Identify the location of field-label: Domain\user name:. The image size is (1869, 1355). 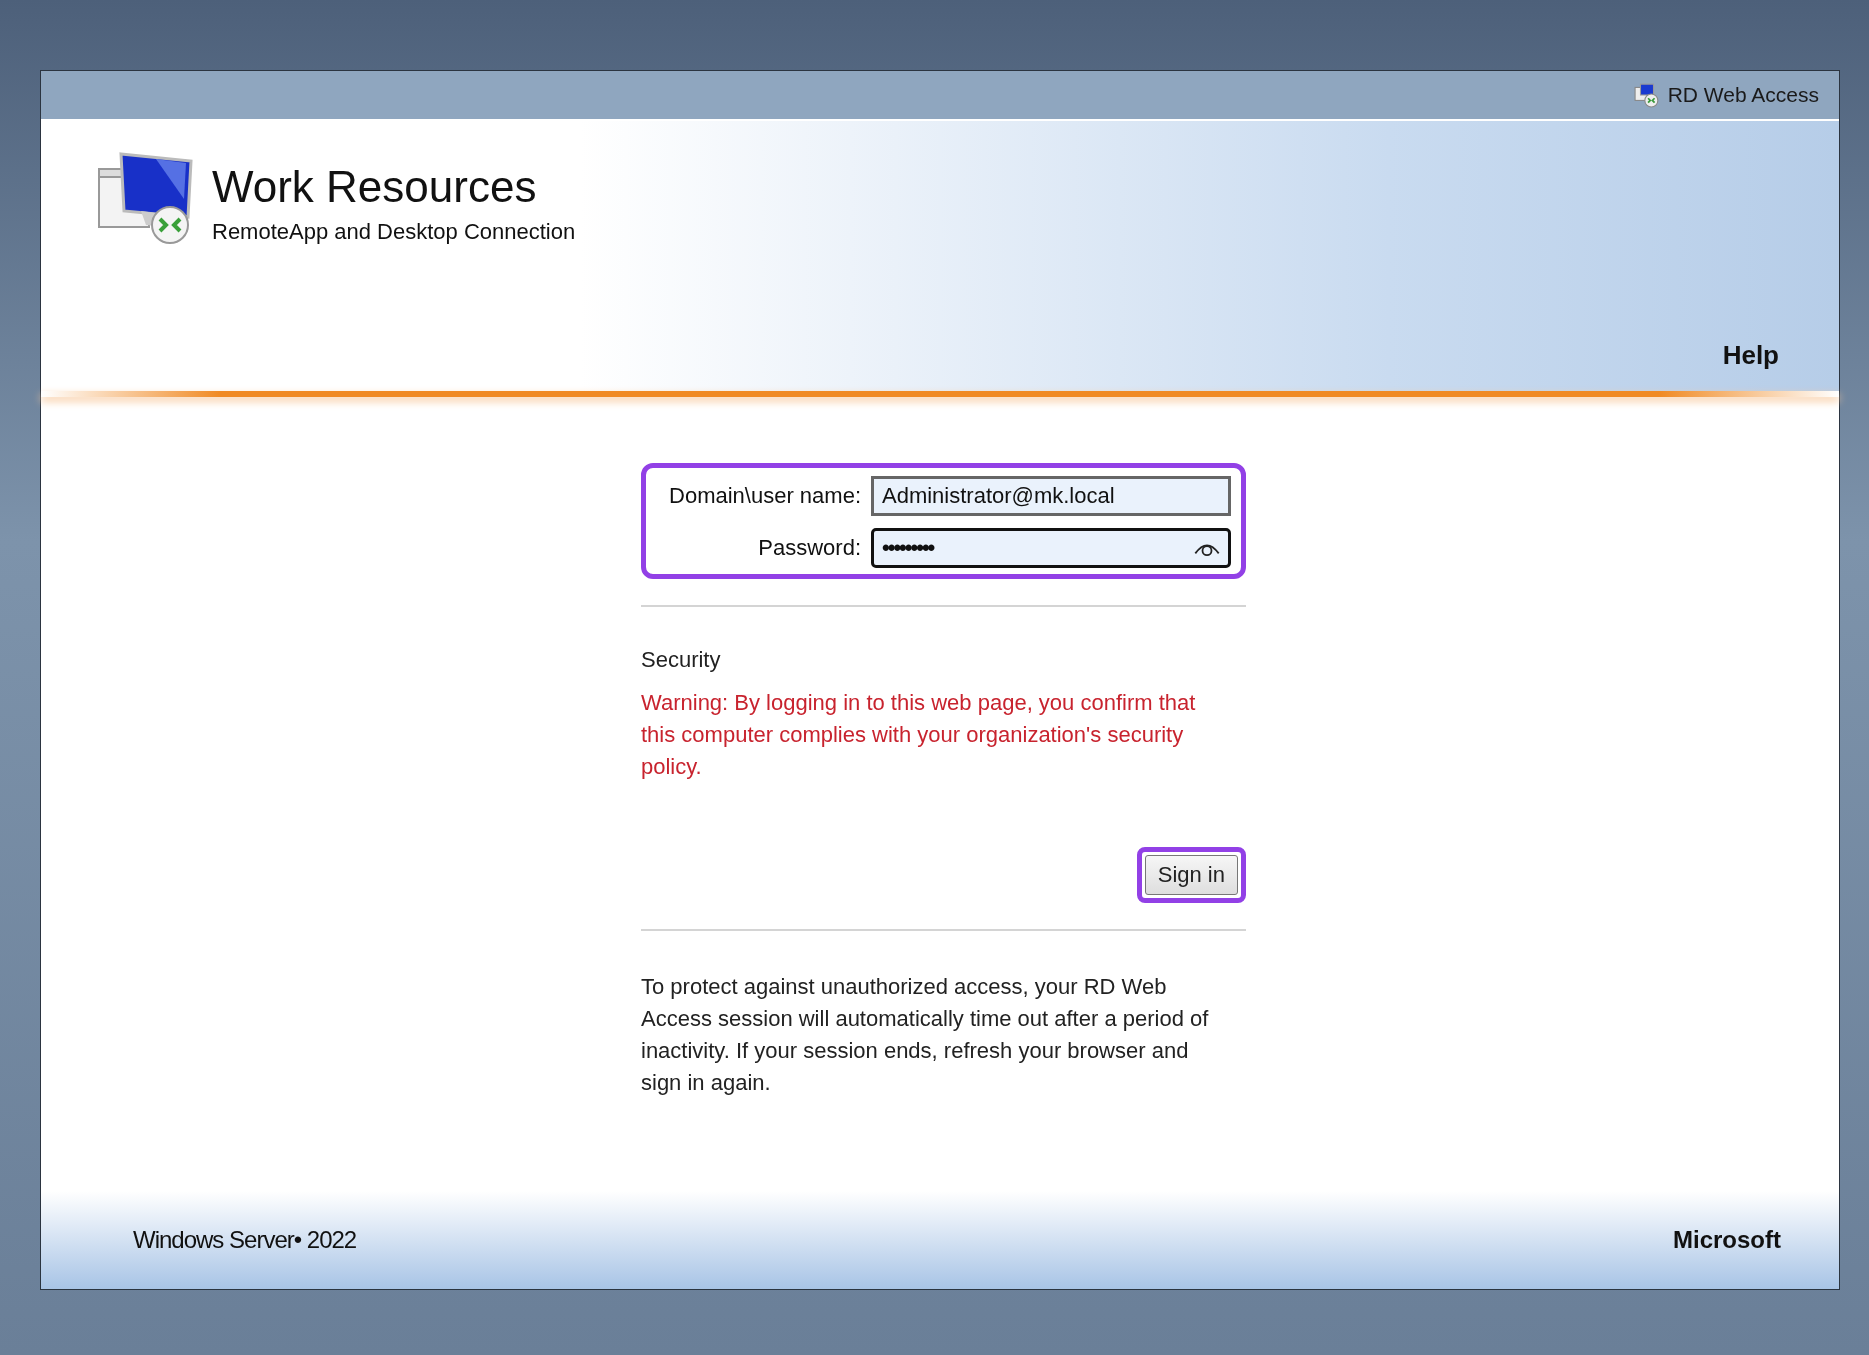
(764, 496).